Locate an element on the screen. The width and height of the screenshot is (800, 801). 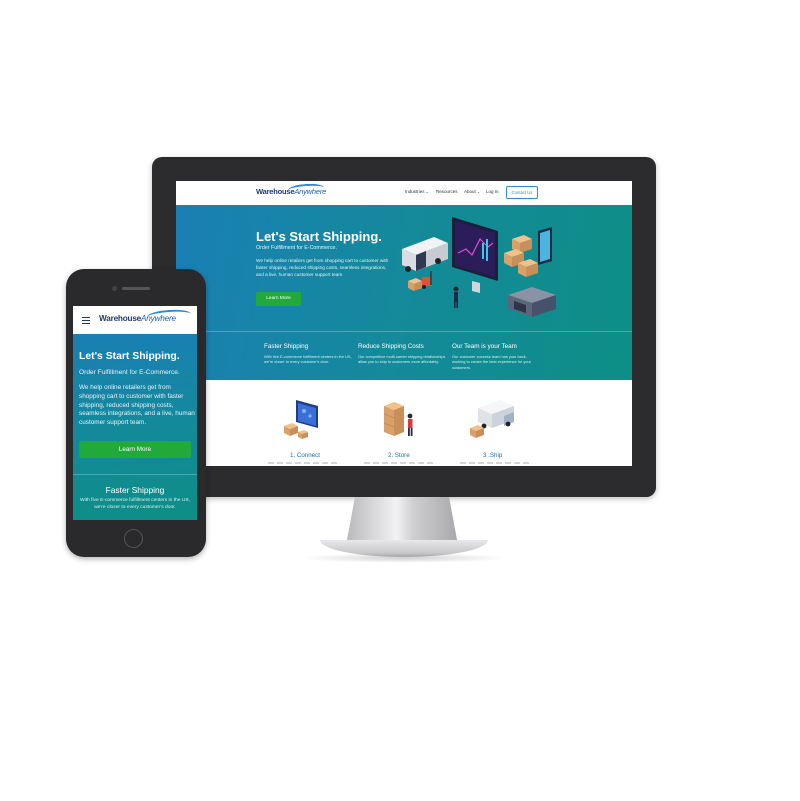
hamburger-menu-icon is located at coordinates (86, 321).